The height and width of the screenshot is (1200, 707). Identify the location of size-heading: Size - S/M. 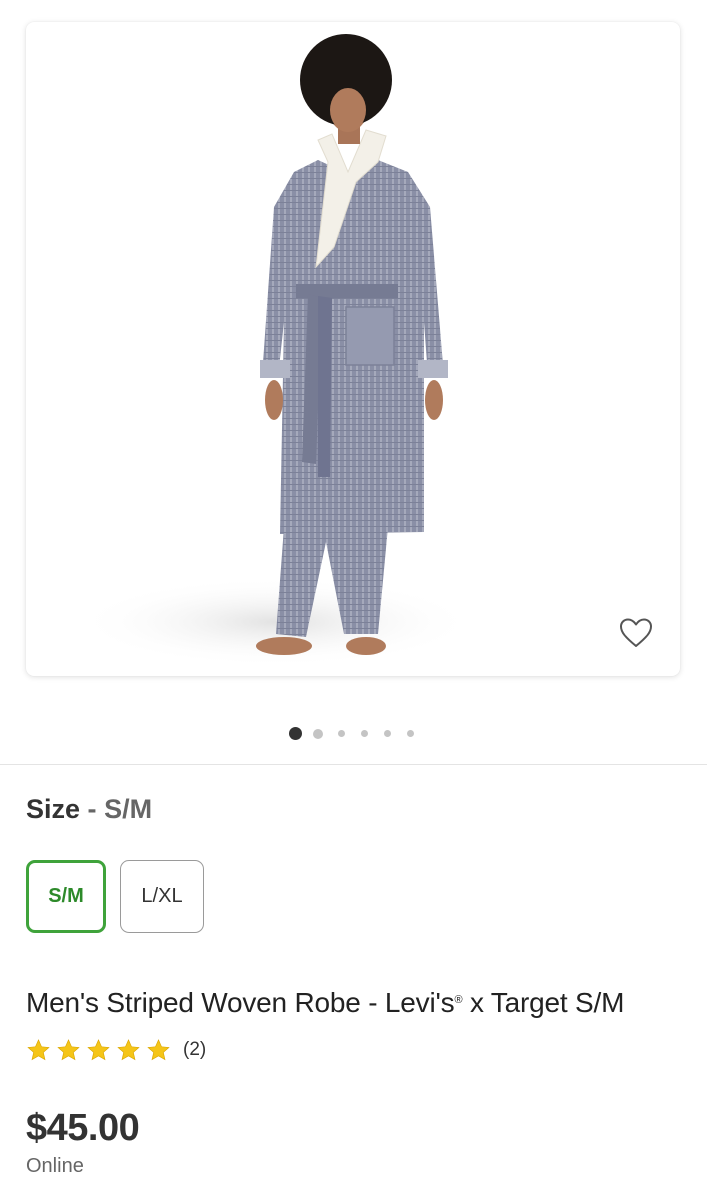
(89, 809).